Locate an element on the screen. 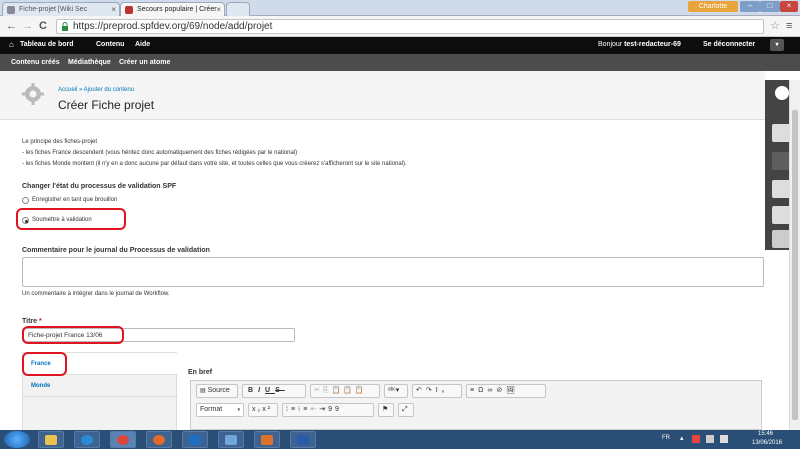  screenshot-tool-icon is located at coordinates (231, 440).